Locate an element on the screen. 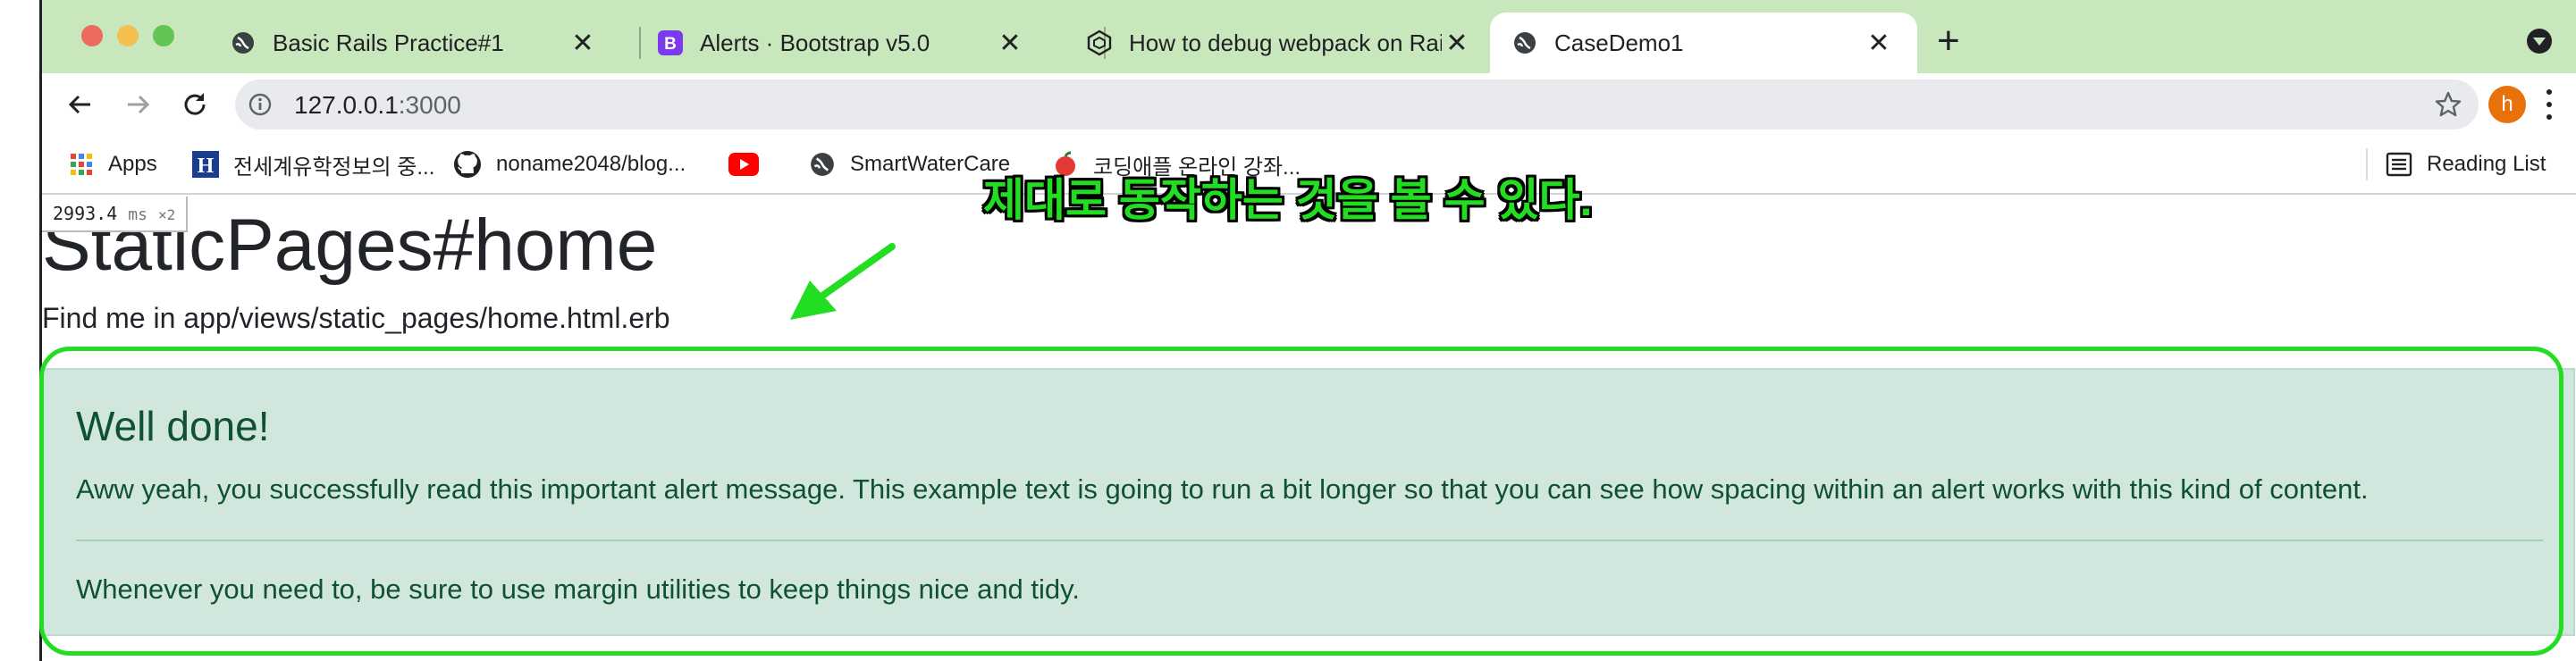 The image size is (2576, 661). browser-toolbar: 127.0.0.1:3000 h is located at coordinates (1309, 104).